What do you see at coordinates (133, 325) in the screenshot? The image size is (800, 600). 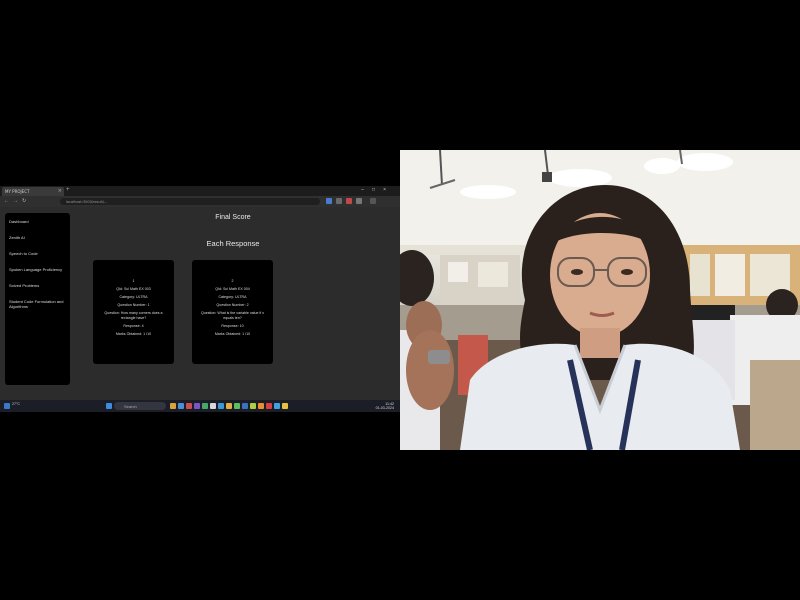 I see `card-response: Response: 4` at bounding box center [133, 325].